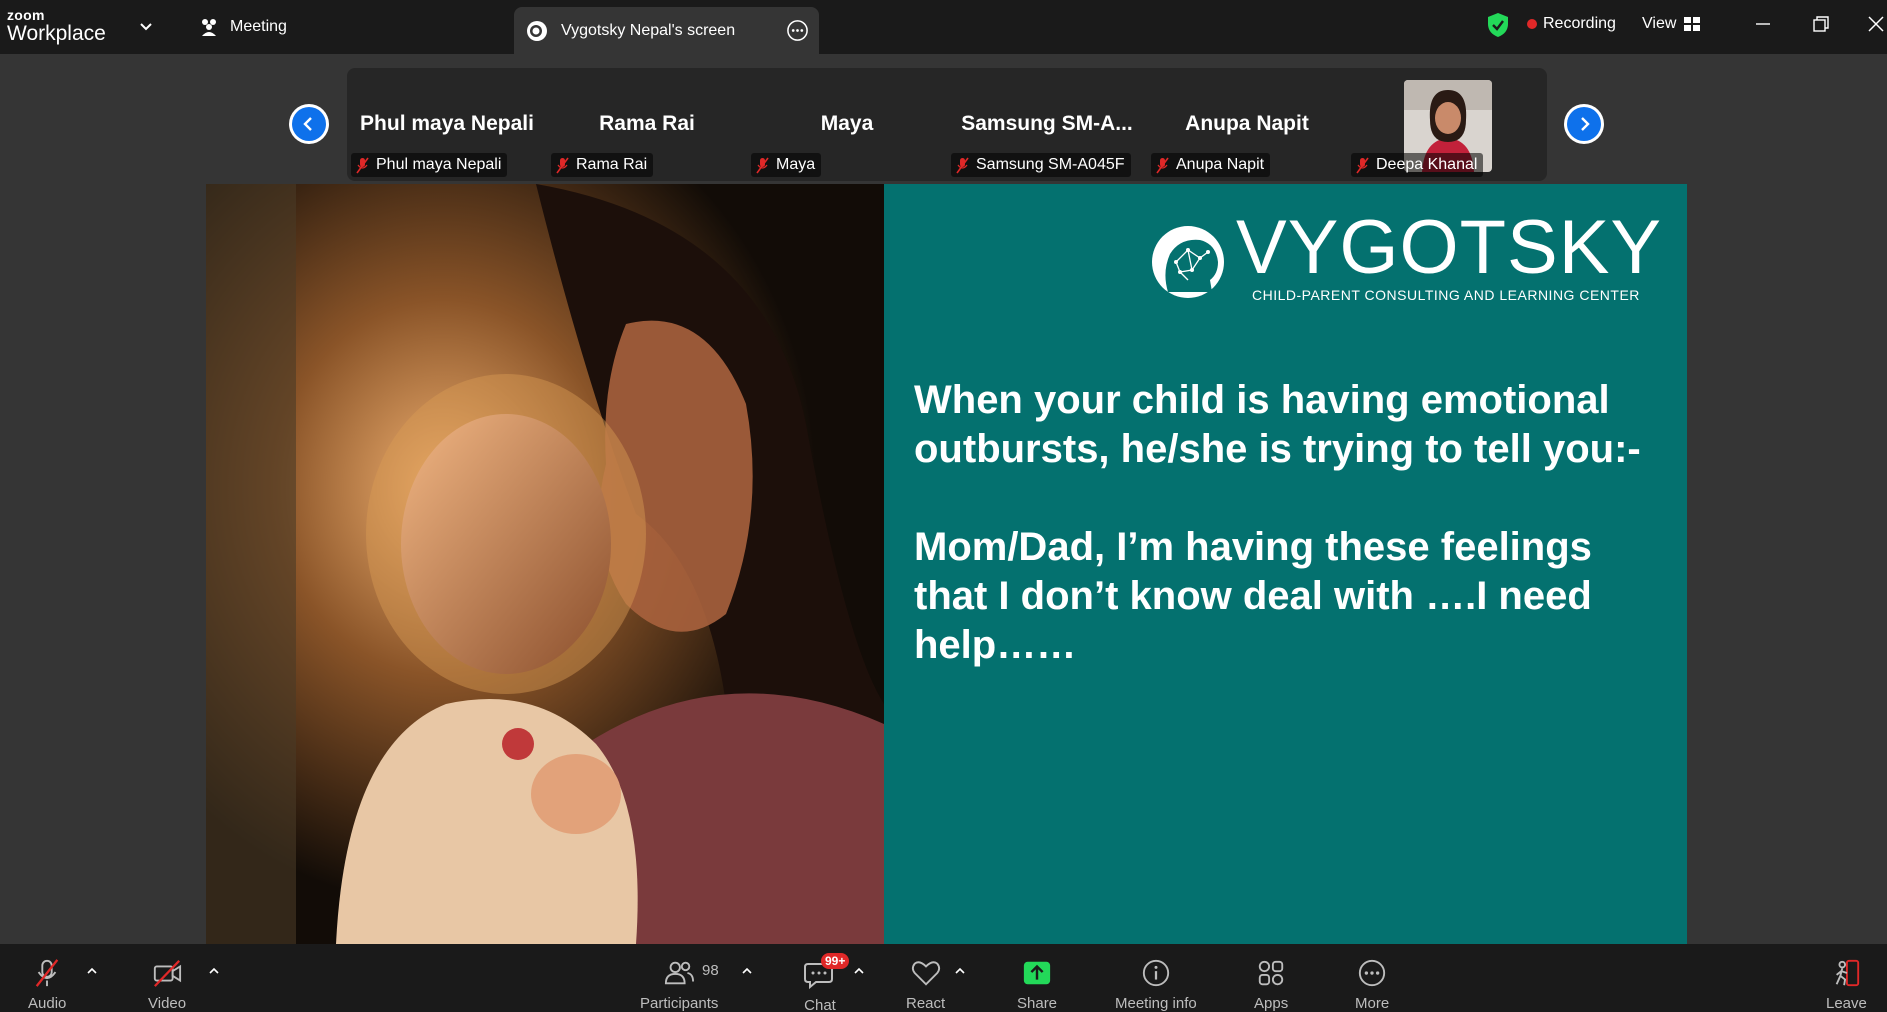 This screenshot has width=1887, height=1012. I want to click on participant-tile: Samsung SM-A... Samsung SM-A045F, so click(1047, 124).